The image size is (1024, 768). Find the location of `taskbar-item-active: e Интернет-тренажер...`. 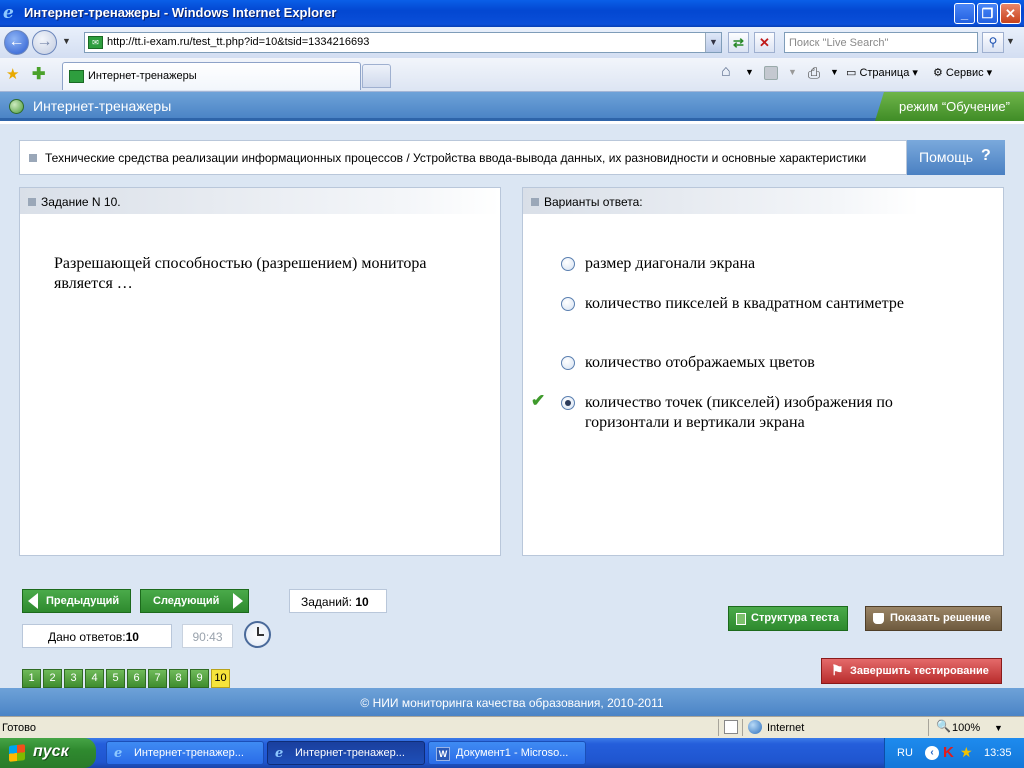

taskbar-item-active: e Интернет-тренажер... is located at coordinates (346, 753).